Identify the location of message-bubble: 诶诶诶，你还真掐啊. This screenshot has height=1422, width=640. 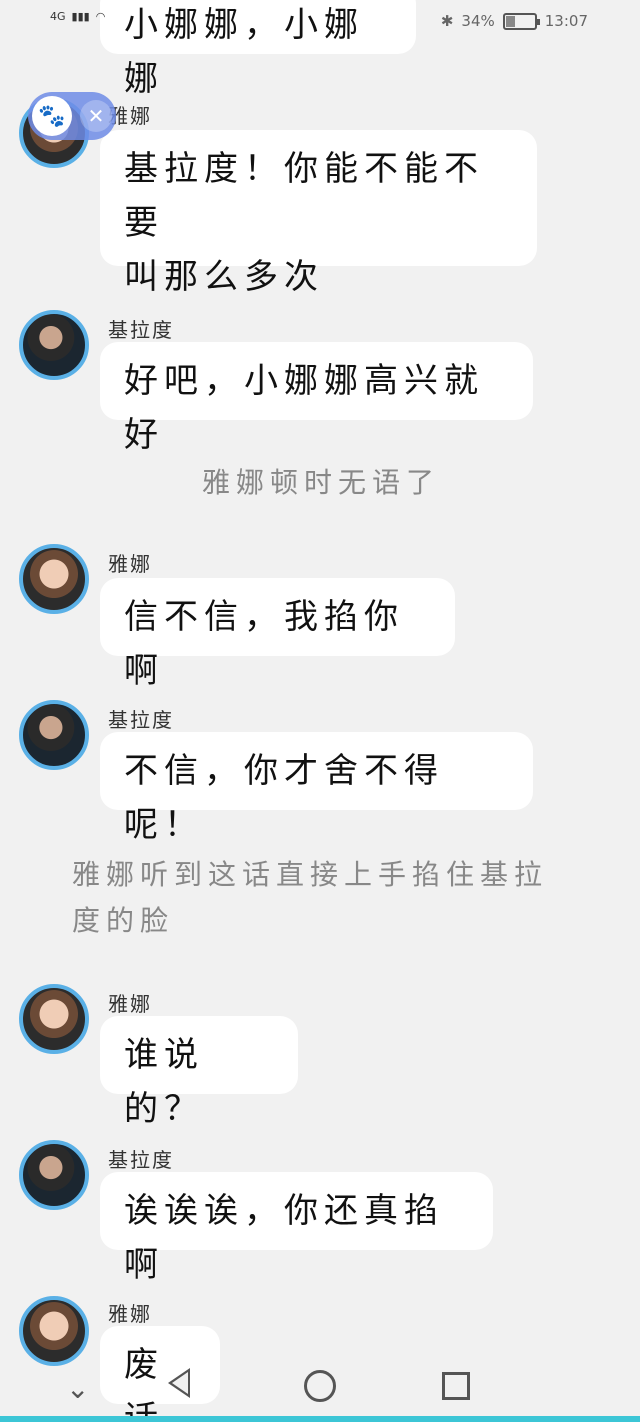
(296, 1228).